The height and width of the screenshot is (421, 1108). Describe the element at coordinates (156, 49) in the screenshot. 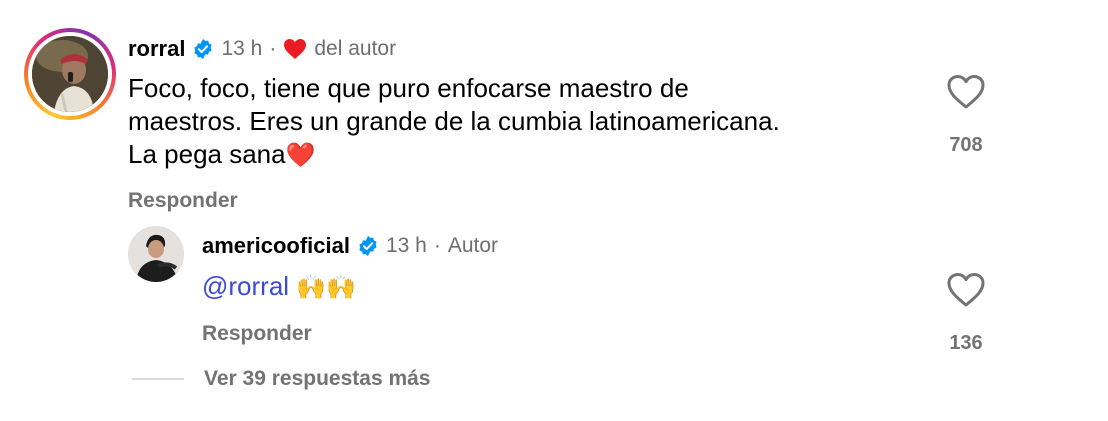

I see `username: rorral` at that location.